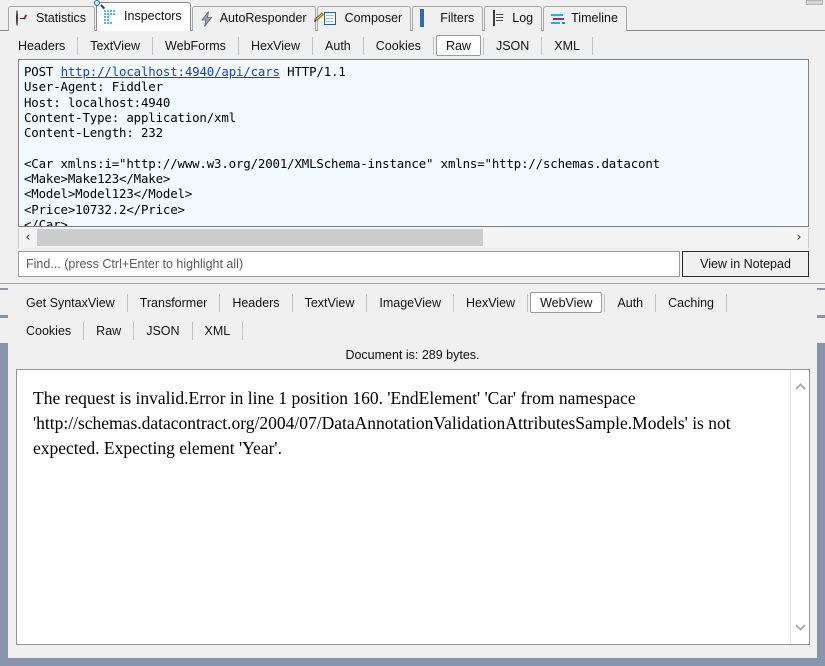 This screenshot has width=825, height=666. Describe the element at coordinates (799, 237) in the screenshot. I see `scroll-right-arrow-icon: ›` at that location.